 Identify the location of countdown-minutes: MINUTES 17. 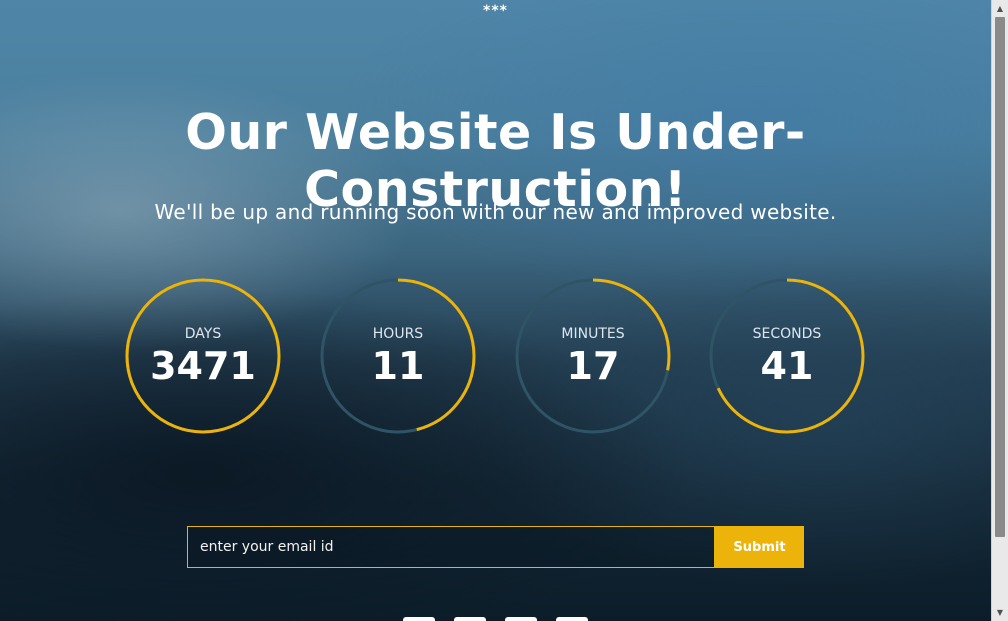
(593, 356).